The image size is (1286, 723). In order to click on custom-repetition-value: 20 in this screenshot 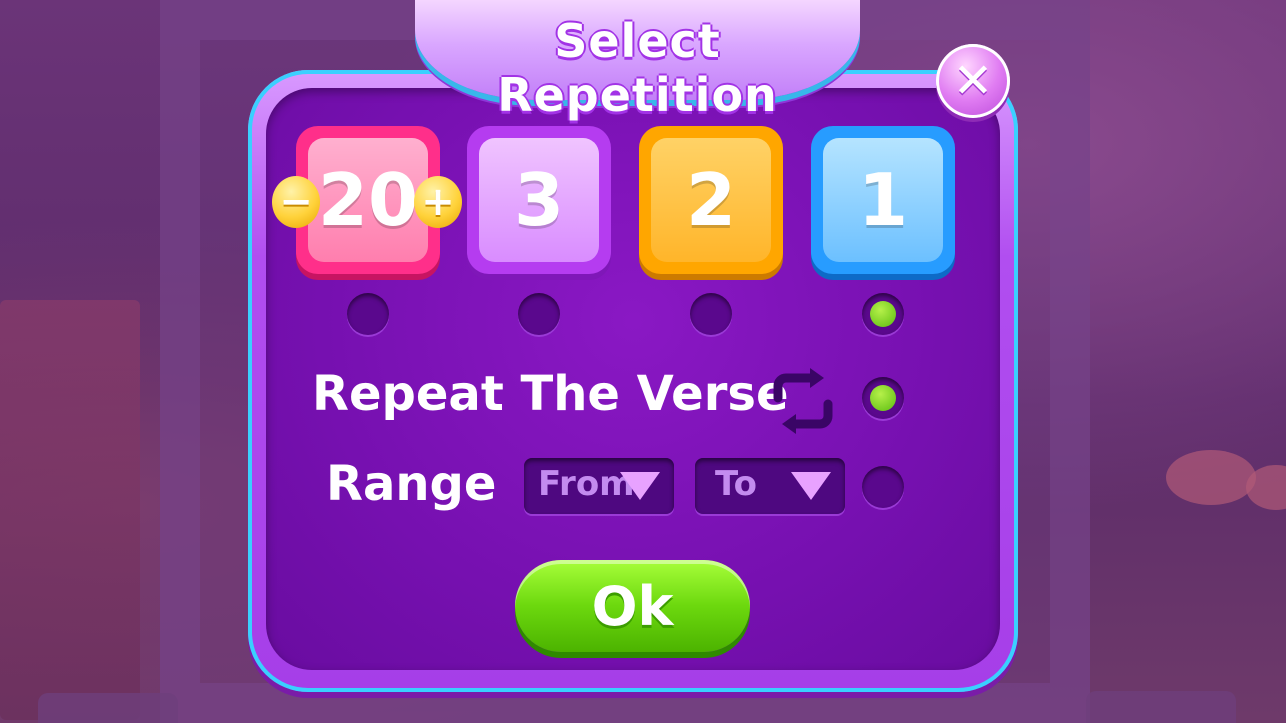, I will do `click(368, 200)`.